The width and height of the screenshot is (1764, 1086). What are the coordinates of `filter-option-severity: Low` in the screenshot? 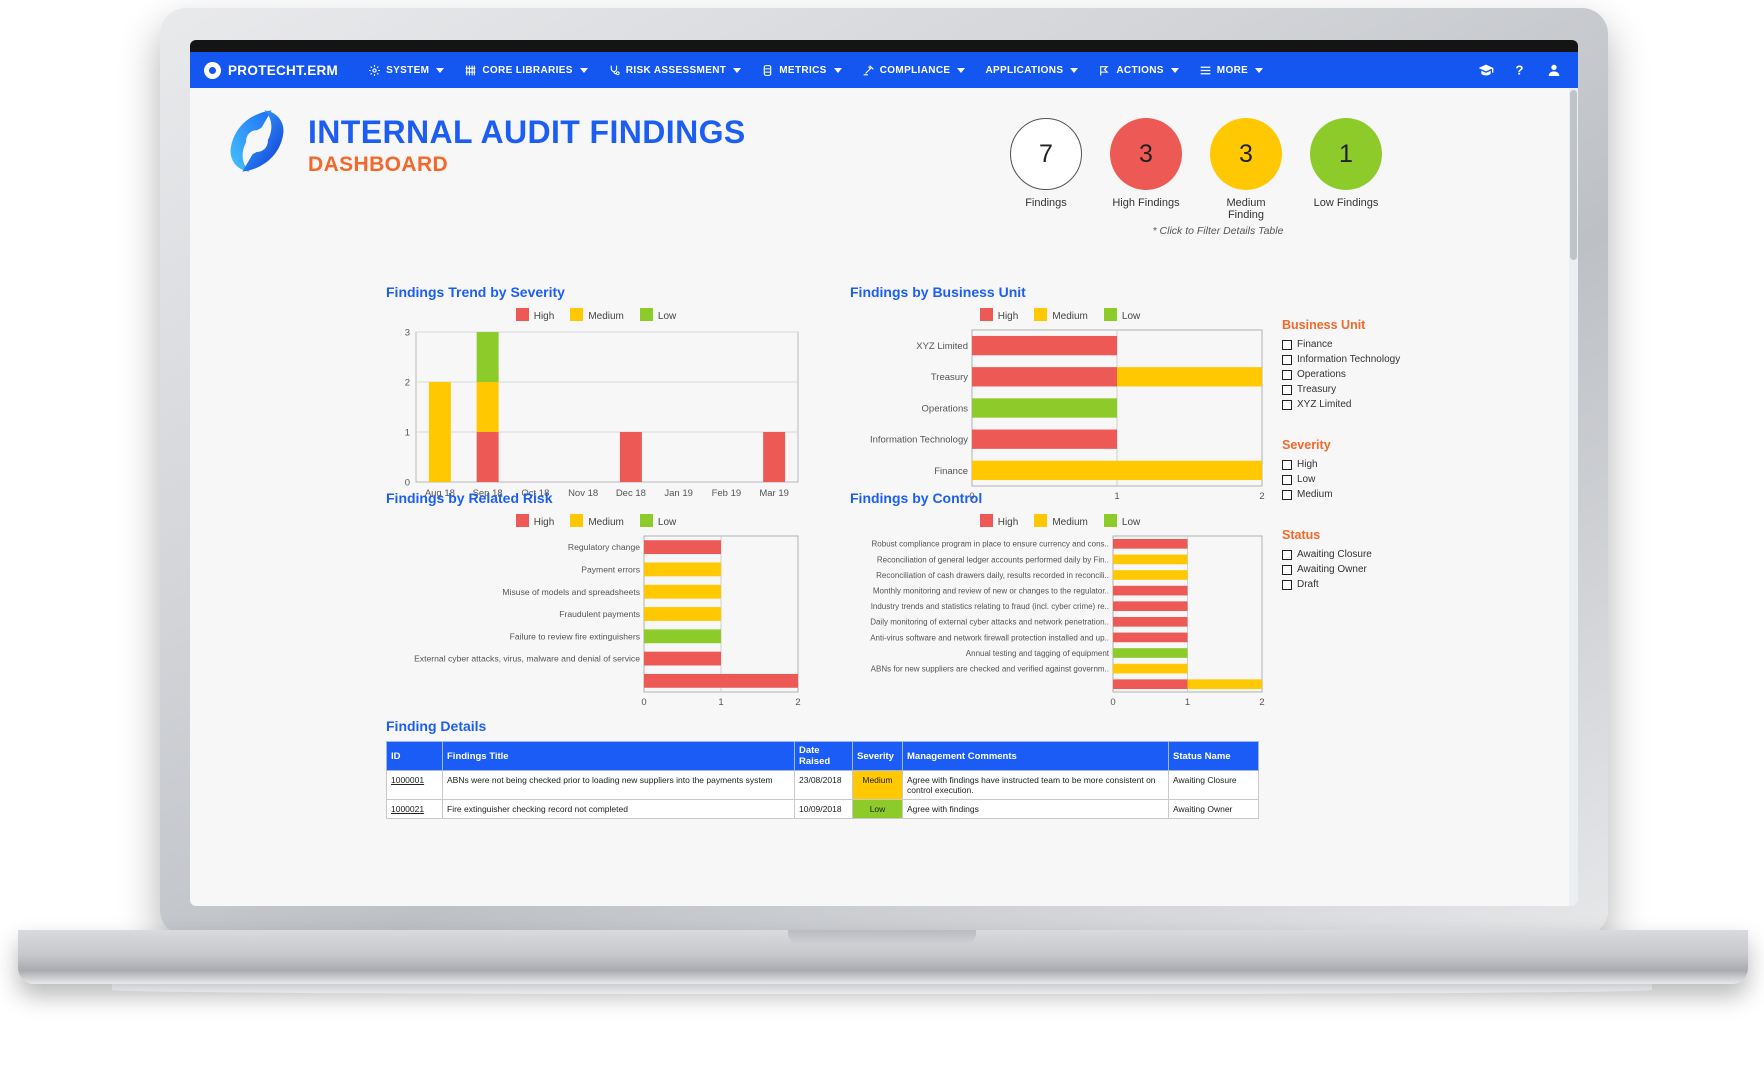 It's located at (1377, 479).